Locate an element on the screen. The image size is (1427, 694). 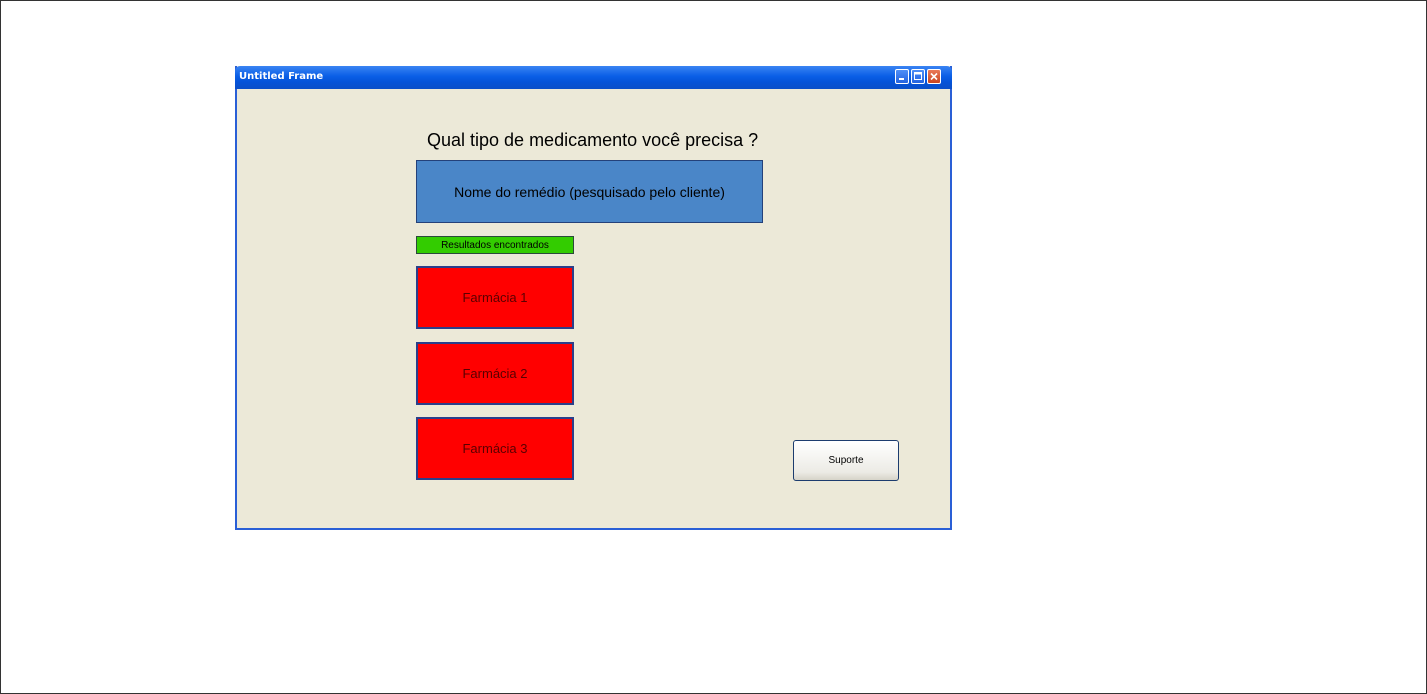
pharmacy-label: Farmácia 1 is located at coordinates (495, 297).